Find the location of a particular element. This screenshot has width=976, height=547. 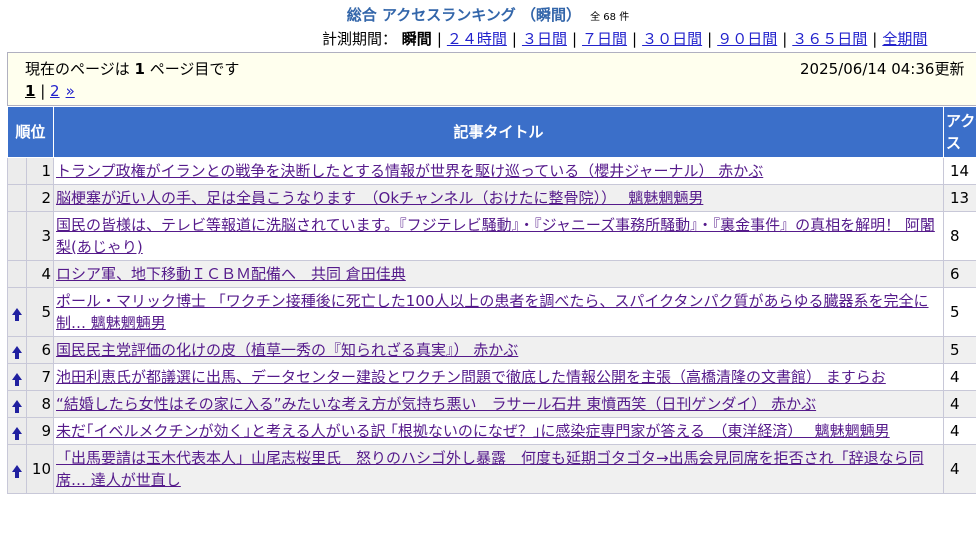

title-cell: ロシア軍、地下移動ＩＣＢＭ配備へ 共同 倉田佳典 is located at coordinates (499, 274).